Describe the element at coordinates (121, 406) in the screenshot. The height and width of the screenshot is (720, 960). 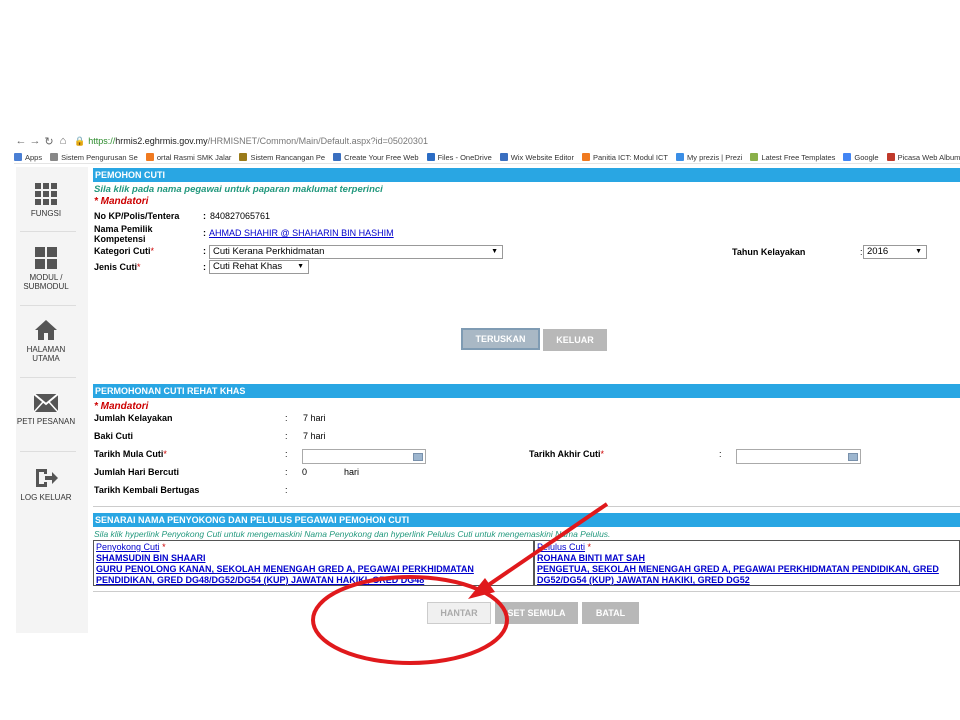
I see `mandatori-note: * Mandatori` at that location.